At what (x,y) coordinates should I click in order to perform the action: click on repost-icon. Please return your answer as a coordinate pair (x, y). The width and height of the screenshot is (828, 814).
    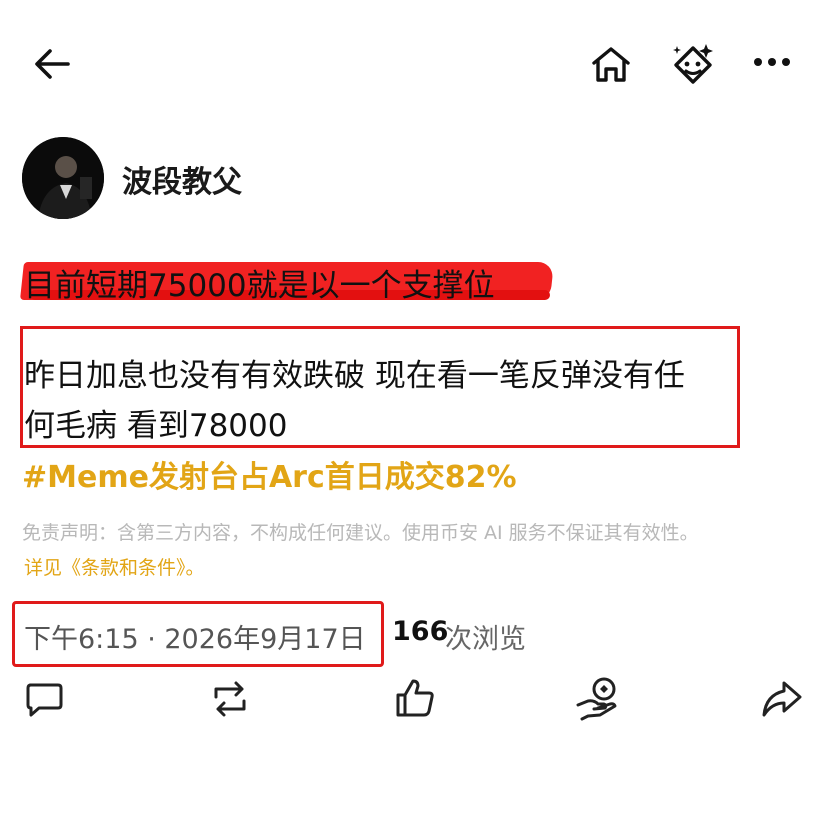
    Looking at the image, I should click on (230, 699).